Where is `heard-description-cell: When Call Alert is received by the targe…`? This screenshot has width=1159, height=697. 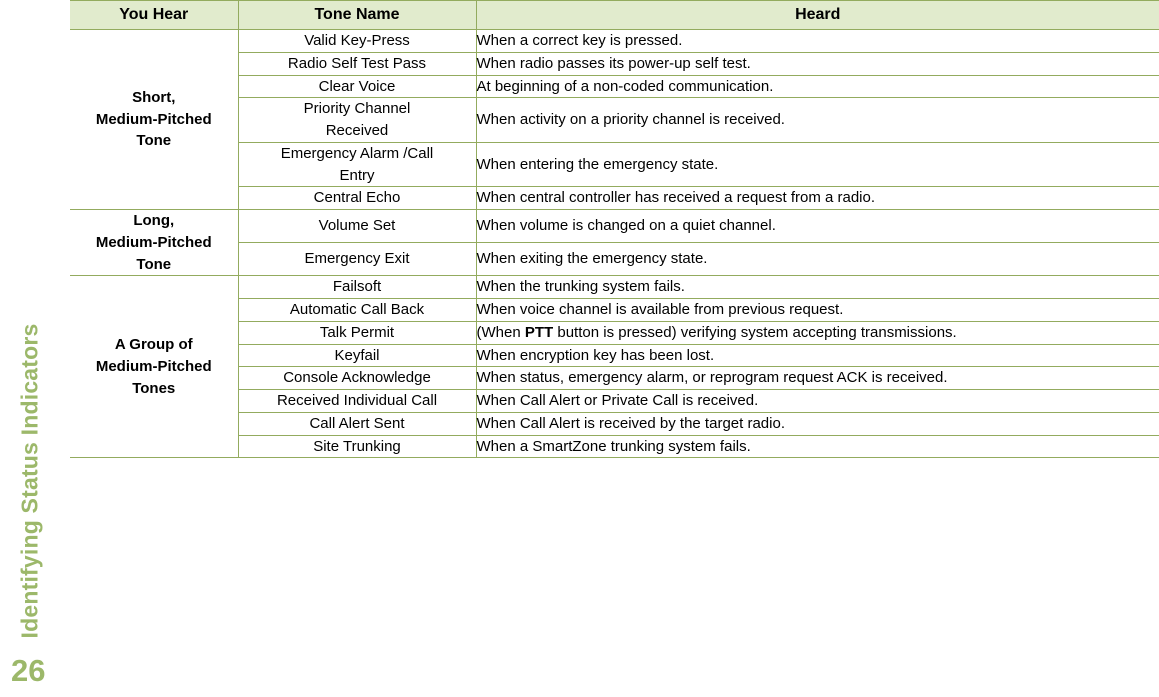 heard-description-cell: When Call Alert is received by the targe… is located at coordinates (817, 423).